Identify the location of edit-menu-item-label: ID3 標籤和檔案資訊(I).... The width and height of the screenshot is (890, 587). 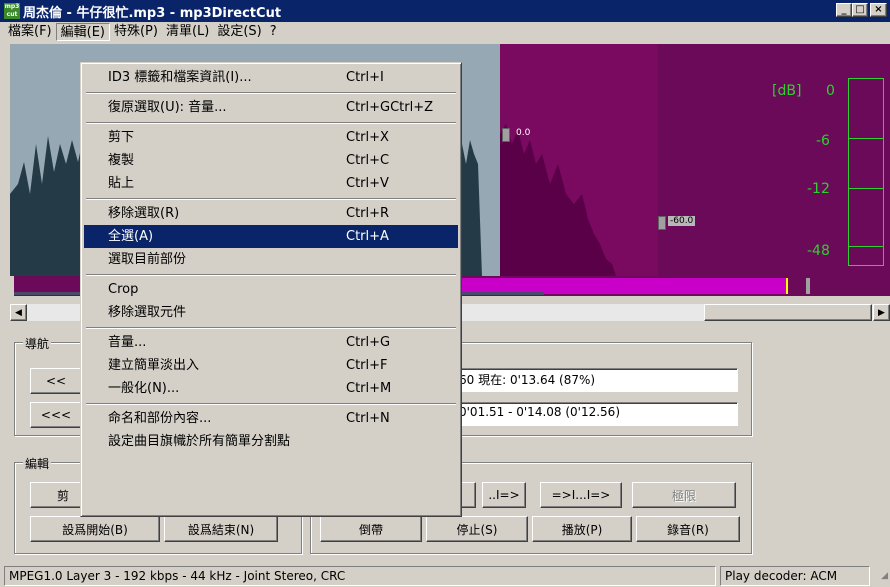
(180, 77).